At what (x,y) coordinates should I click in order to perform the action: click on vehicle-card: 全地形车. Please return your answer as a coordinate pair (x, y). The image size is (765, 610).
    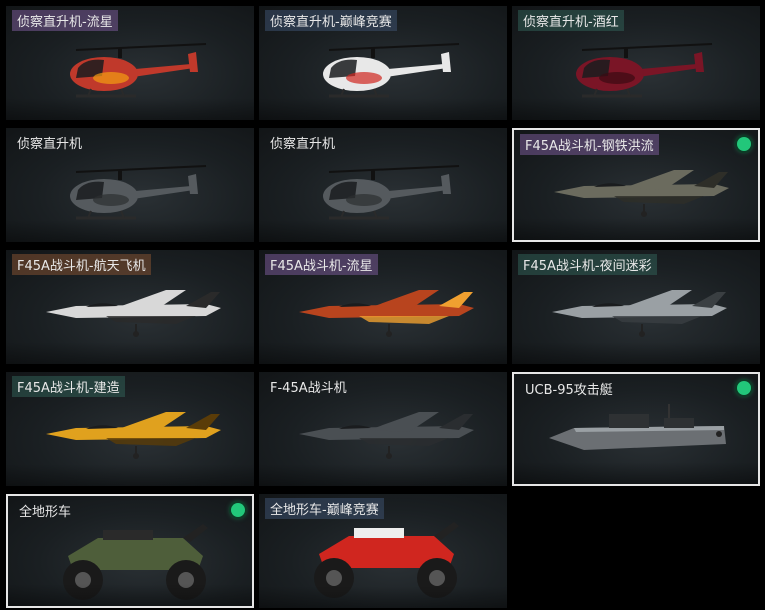
    Looking at the image, I should click on (130, 551).